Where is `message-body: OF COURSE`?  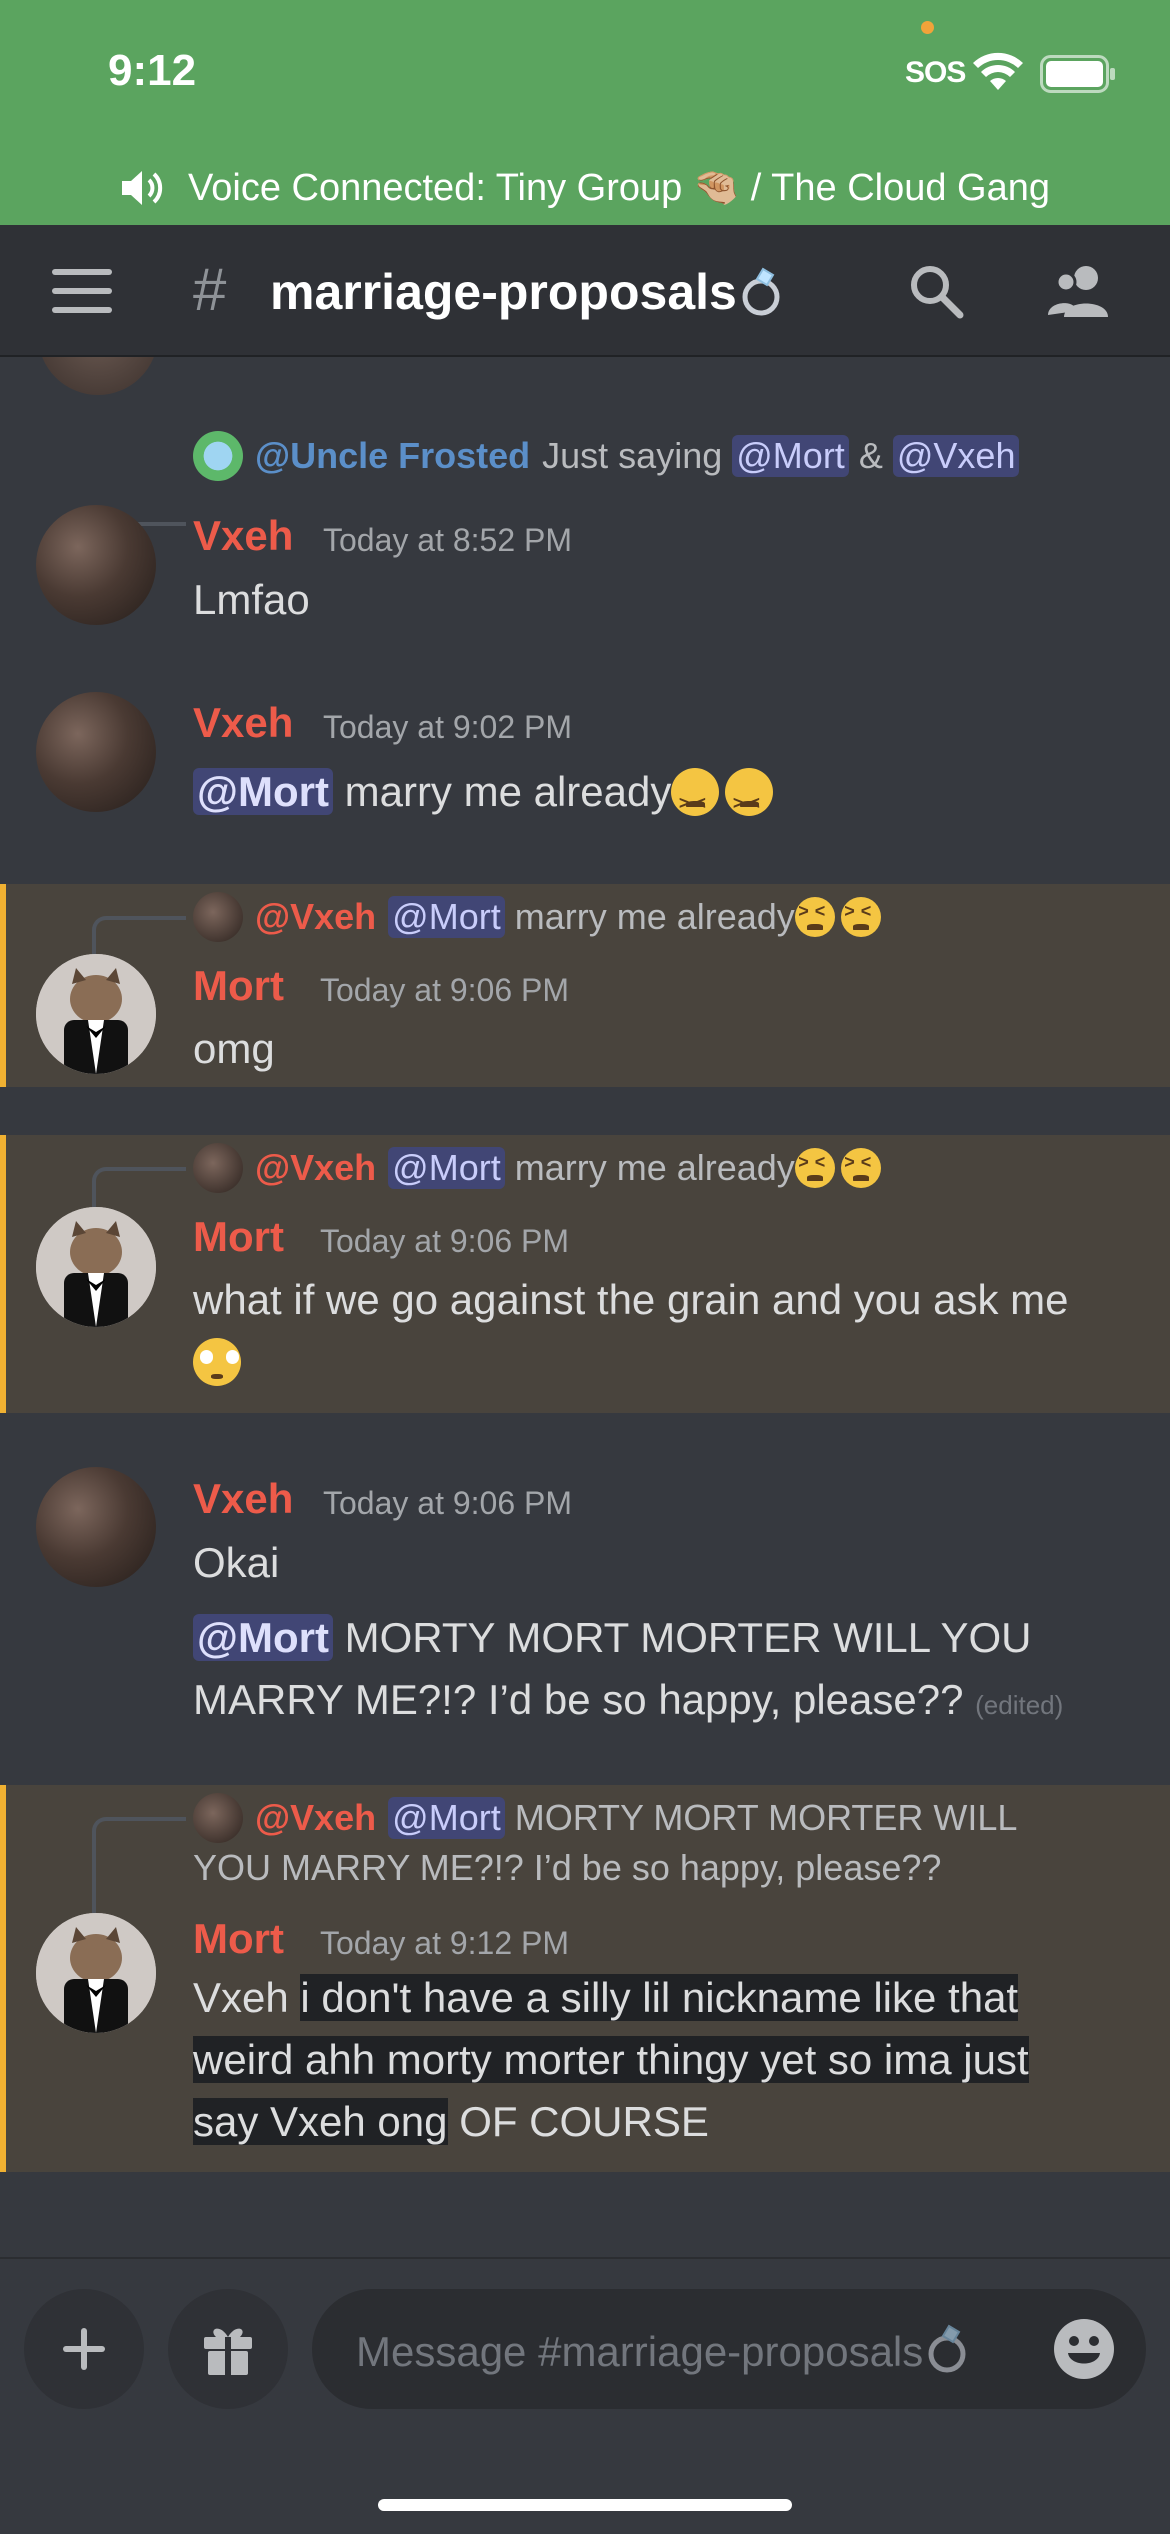 message-body: OF COURSE is located at coordinates (584, 2121).